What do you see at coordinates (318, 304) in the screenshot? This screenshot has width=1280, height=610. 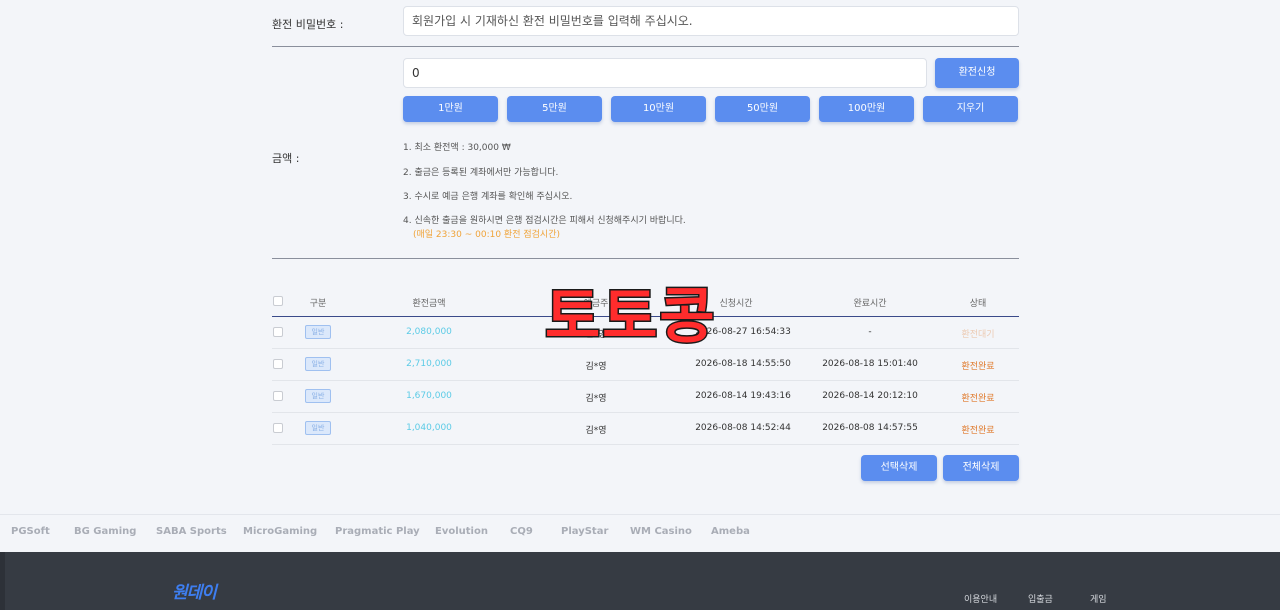 I see `col-header-type: 구분` at bounding box center [318, 304].